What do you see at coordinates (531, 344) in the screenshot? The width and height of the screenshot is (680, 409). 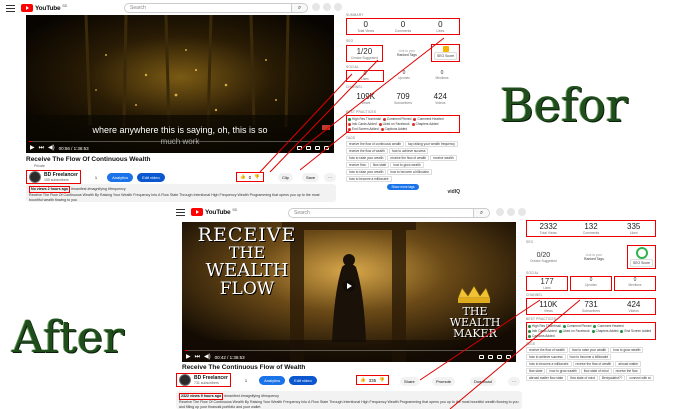 I see `tags-label: Tags` at bounding box center [531, 344].